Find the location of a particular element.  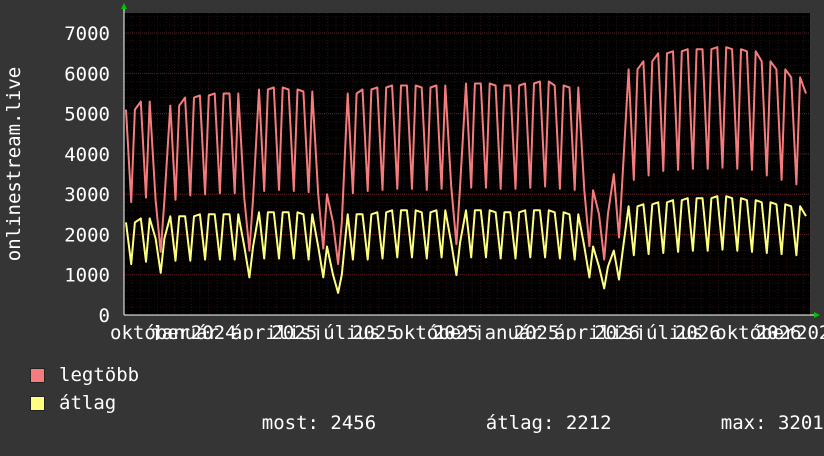

y-tick-label: 5000 is located at coordinates (87, 115).